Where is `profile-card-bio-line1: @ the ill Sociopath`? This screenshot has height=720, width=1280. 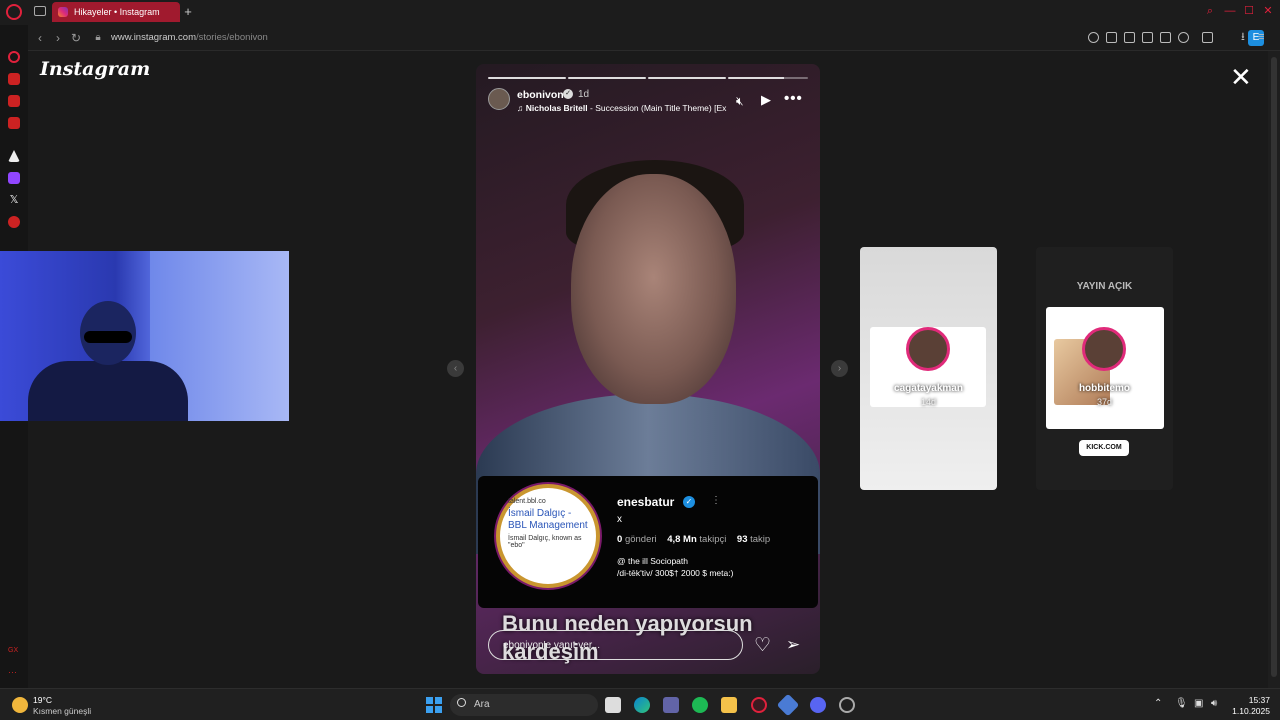 profile-card-bio-line1: @ the ill Sociopath is located at coordinates (653, 561).